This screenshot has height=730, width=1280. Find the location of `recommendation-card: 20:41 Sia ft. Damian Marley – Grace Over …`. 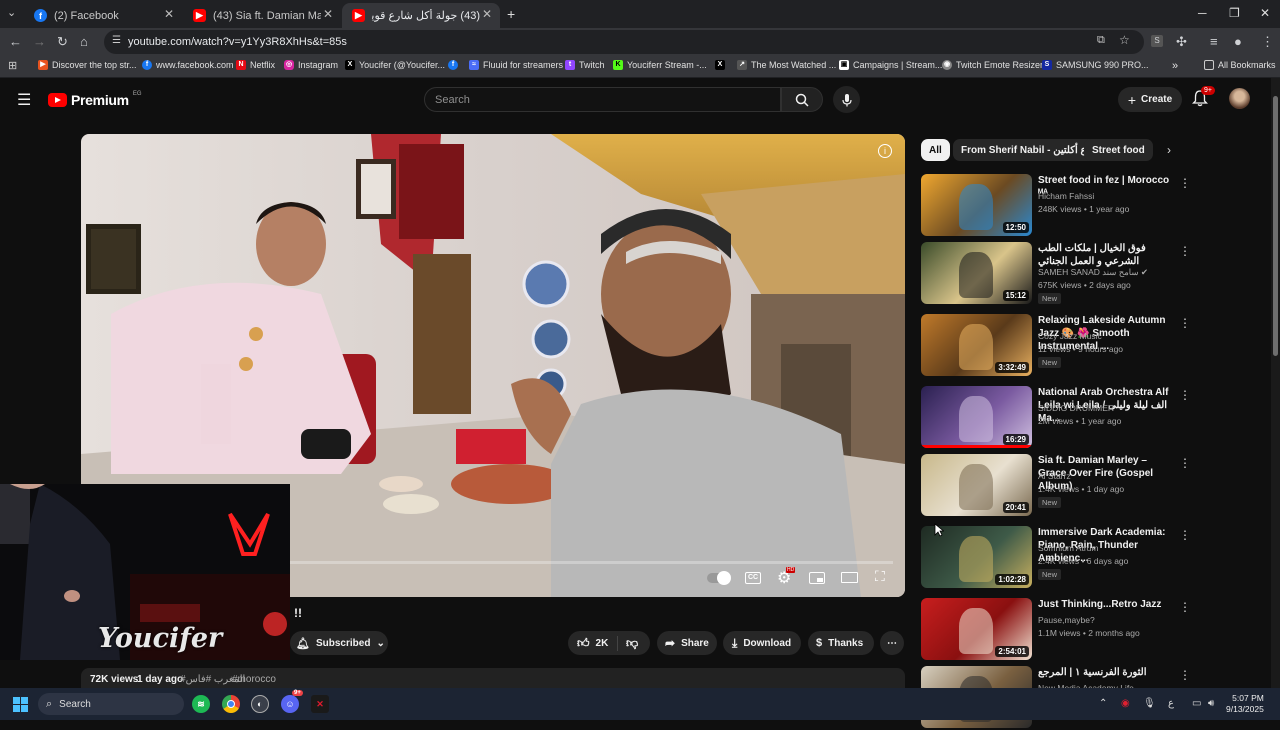

recommendation-card: 20:41 Sia ft. Damian Marley – Grace Over … is located at coordinates (1096, 486).